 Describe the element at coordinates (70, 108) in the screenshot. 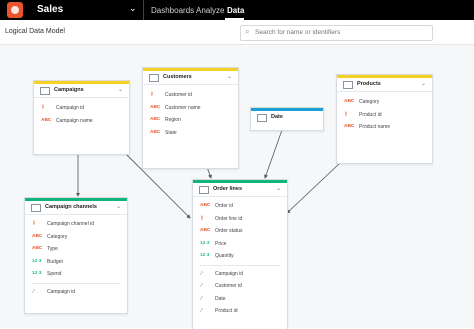

I see `field-label: Campaign id` at that location.